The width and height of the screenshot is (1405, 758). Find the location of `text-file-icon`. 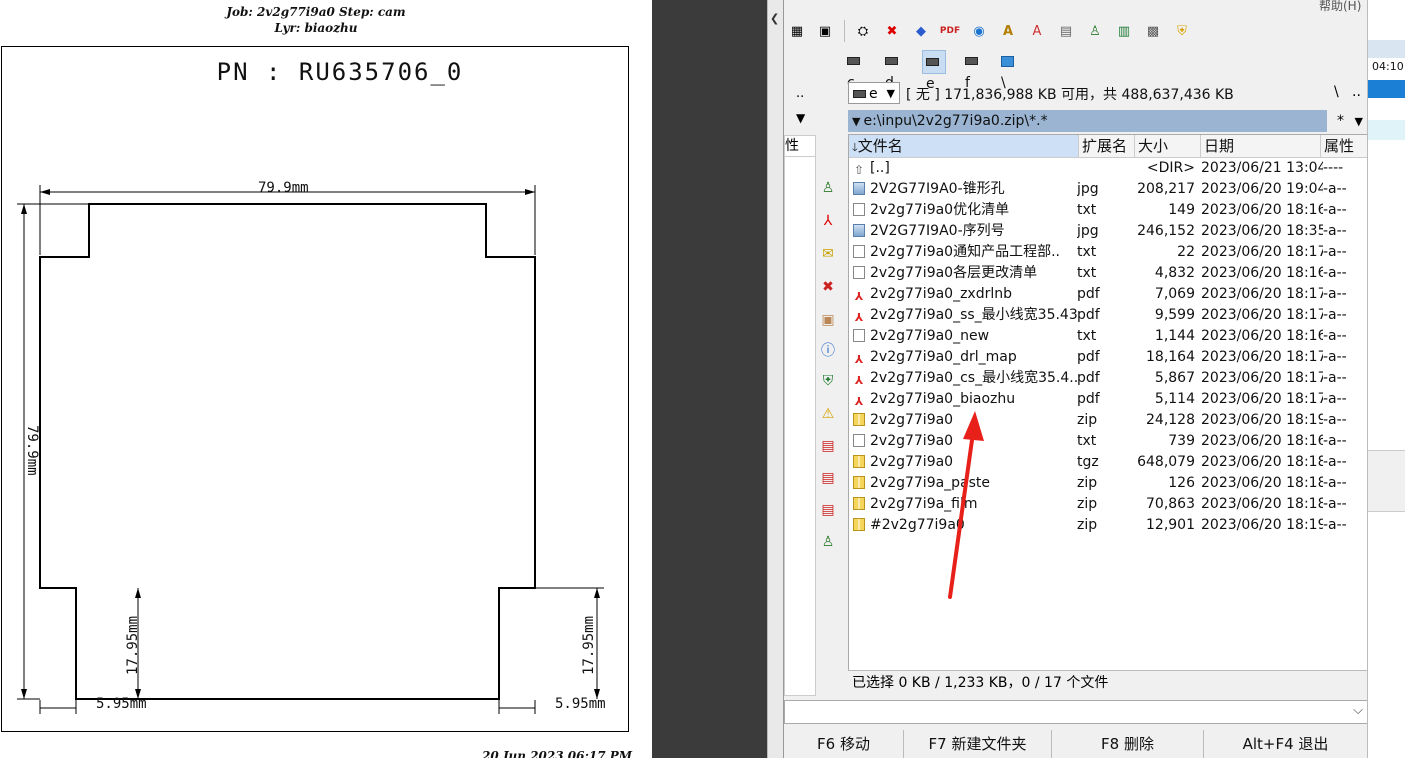

text-file-icon is located at coordinates (859, 272).